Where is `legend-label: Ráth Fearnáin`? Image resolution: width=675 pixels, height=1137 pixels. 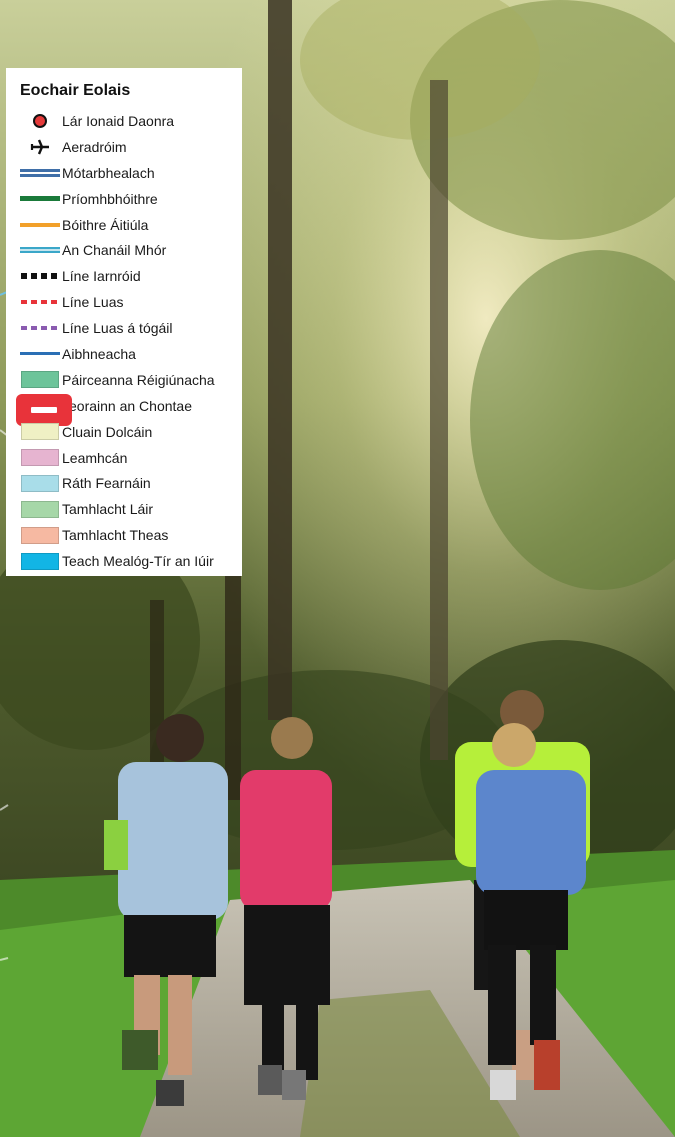
legend-label: Ráth Fearnáin is located at coordinates (106, 483).